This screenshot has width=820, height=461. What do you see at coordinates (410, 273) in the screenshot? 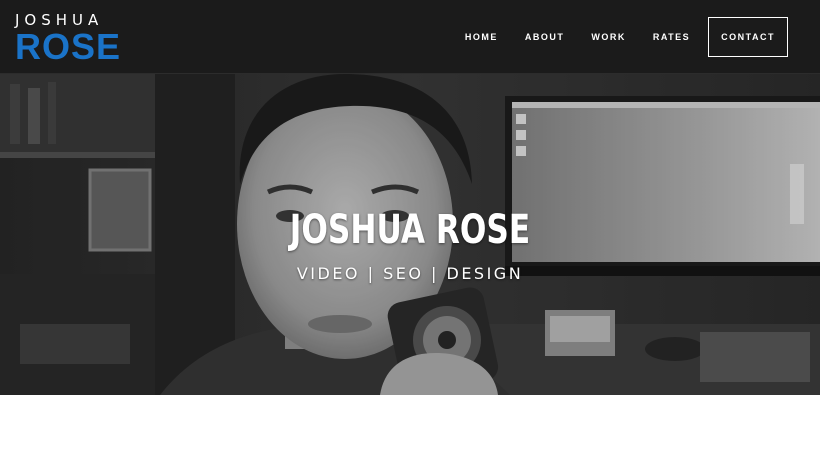
I see `hero-subtitle: VIDEO | SEO | DESIGN` at bounding box center [410, 273].